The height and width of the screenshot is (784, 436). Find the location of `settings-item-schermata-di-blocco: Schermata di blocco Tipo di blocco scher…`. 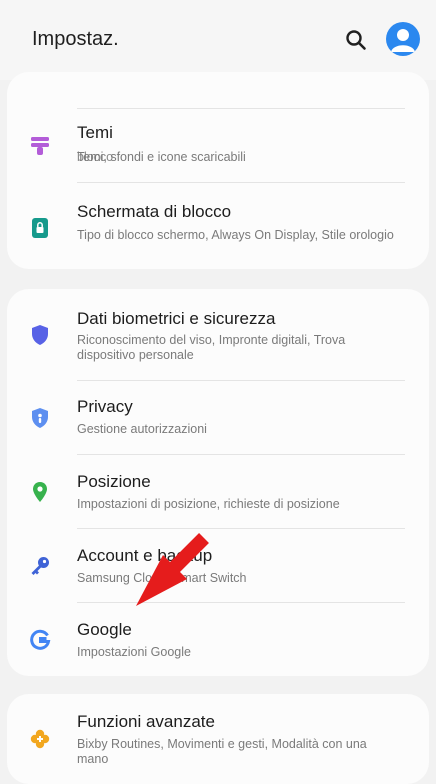

settings-item-schermata-di-blocco: Schermata di blocco Tipo di blocco scher… is located at coordinates (218, 225).